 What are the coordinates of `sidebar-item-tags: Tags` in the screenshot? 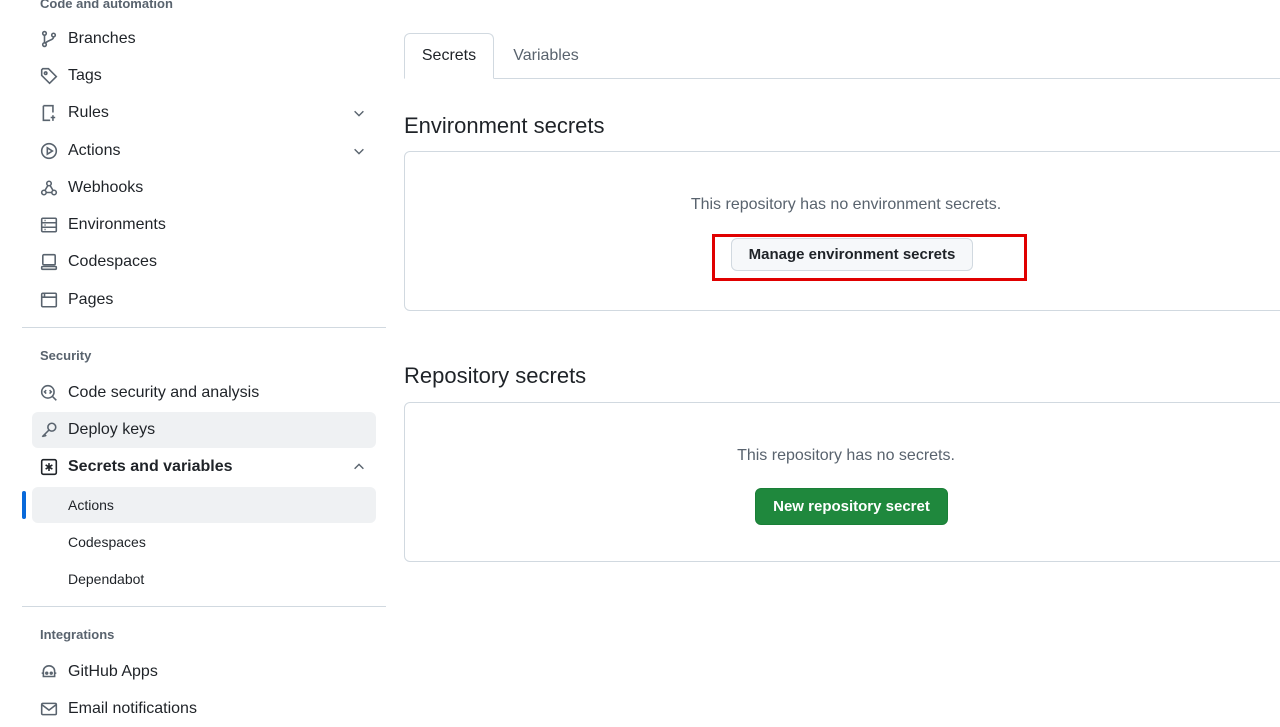 It's located at (204, 76).